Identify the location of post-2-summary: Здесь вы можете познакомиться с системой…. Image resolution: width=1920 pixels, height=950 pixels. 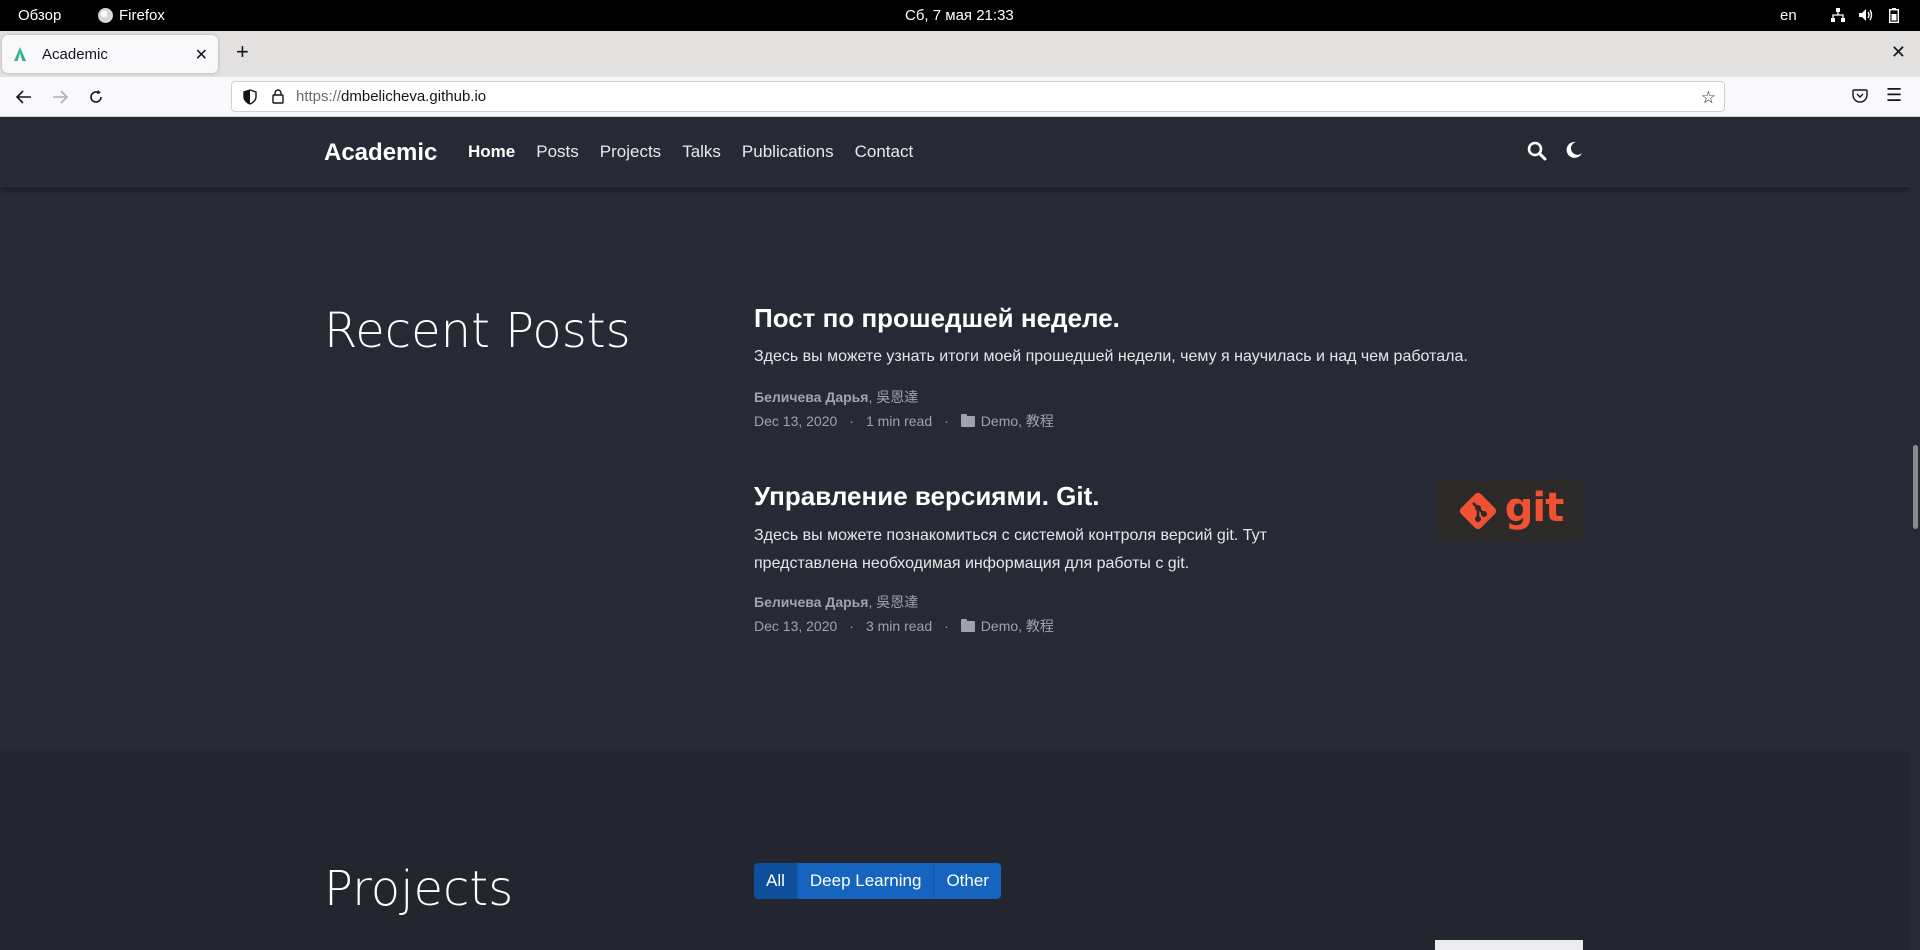
(1010, 550).